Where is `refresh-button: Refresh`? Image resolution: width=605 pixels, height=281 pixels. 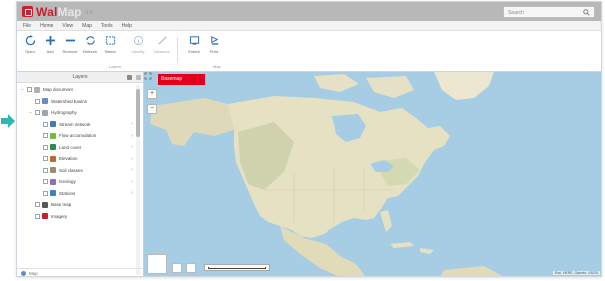 refresh-button: Refresh is located at coordinates (90, 48).